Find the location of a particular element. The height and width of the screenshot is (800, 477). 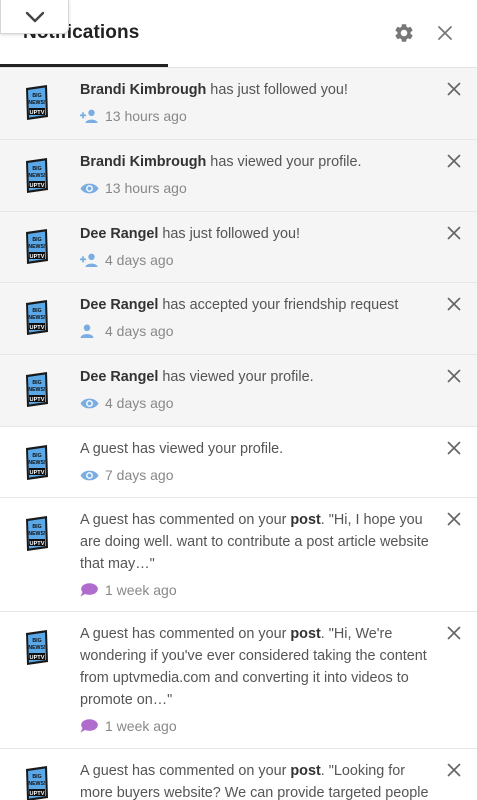

notification-message: A guest has viewed your profile. is located at coordinates (258, 449).